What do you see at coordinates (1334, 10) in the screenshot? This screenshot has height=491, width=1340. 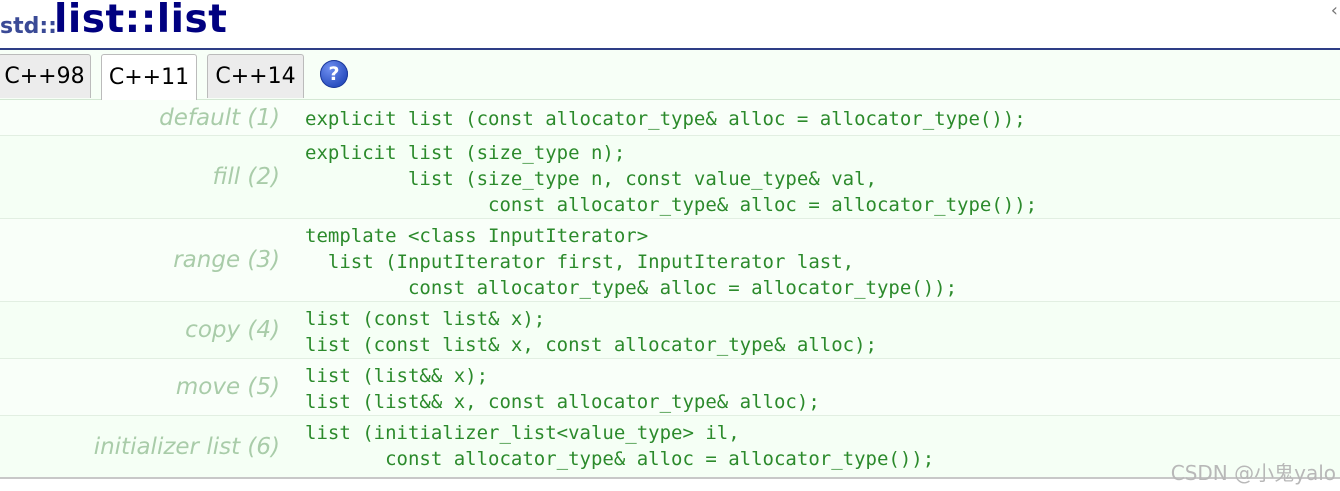 I see `collapse-chevron-icon: ‹` at bounding box center [1334, 10].